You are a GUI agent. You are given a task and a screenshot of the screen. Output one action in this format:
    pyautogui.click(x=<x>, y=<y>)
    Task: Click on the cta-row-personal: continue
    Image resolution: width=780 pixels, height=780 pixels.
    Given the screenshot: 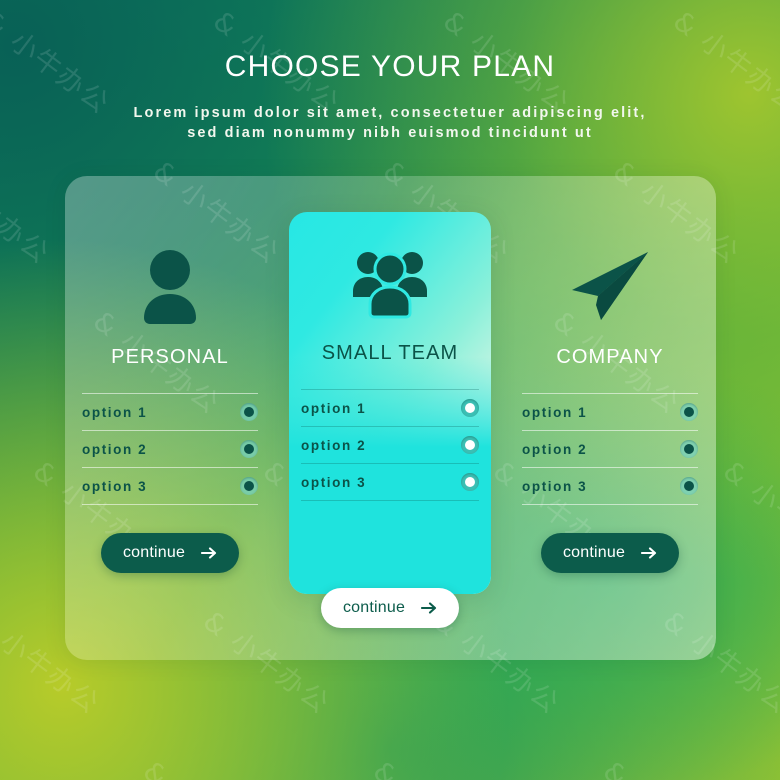 What is the action you would take?
    pyautogui.click(x=170, y=553)
    